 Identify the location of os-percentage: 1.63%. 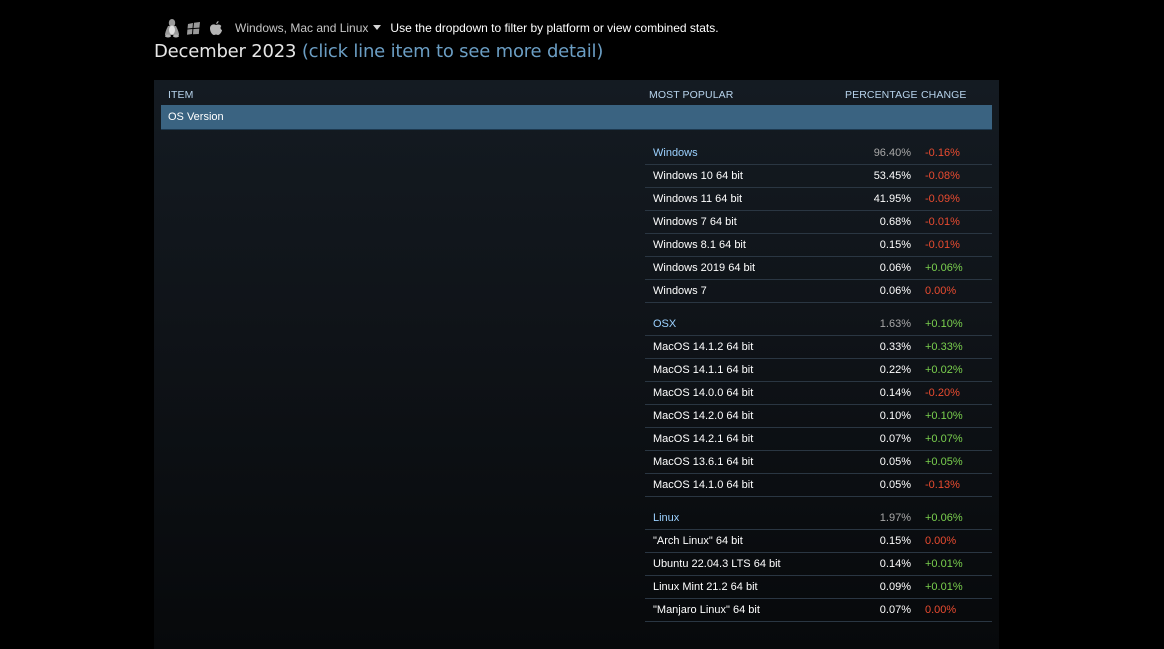
(895, 324).